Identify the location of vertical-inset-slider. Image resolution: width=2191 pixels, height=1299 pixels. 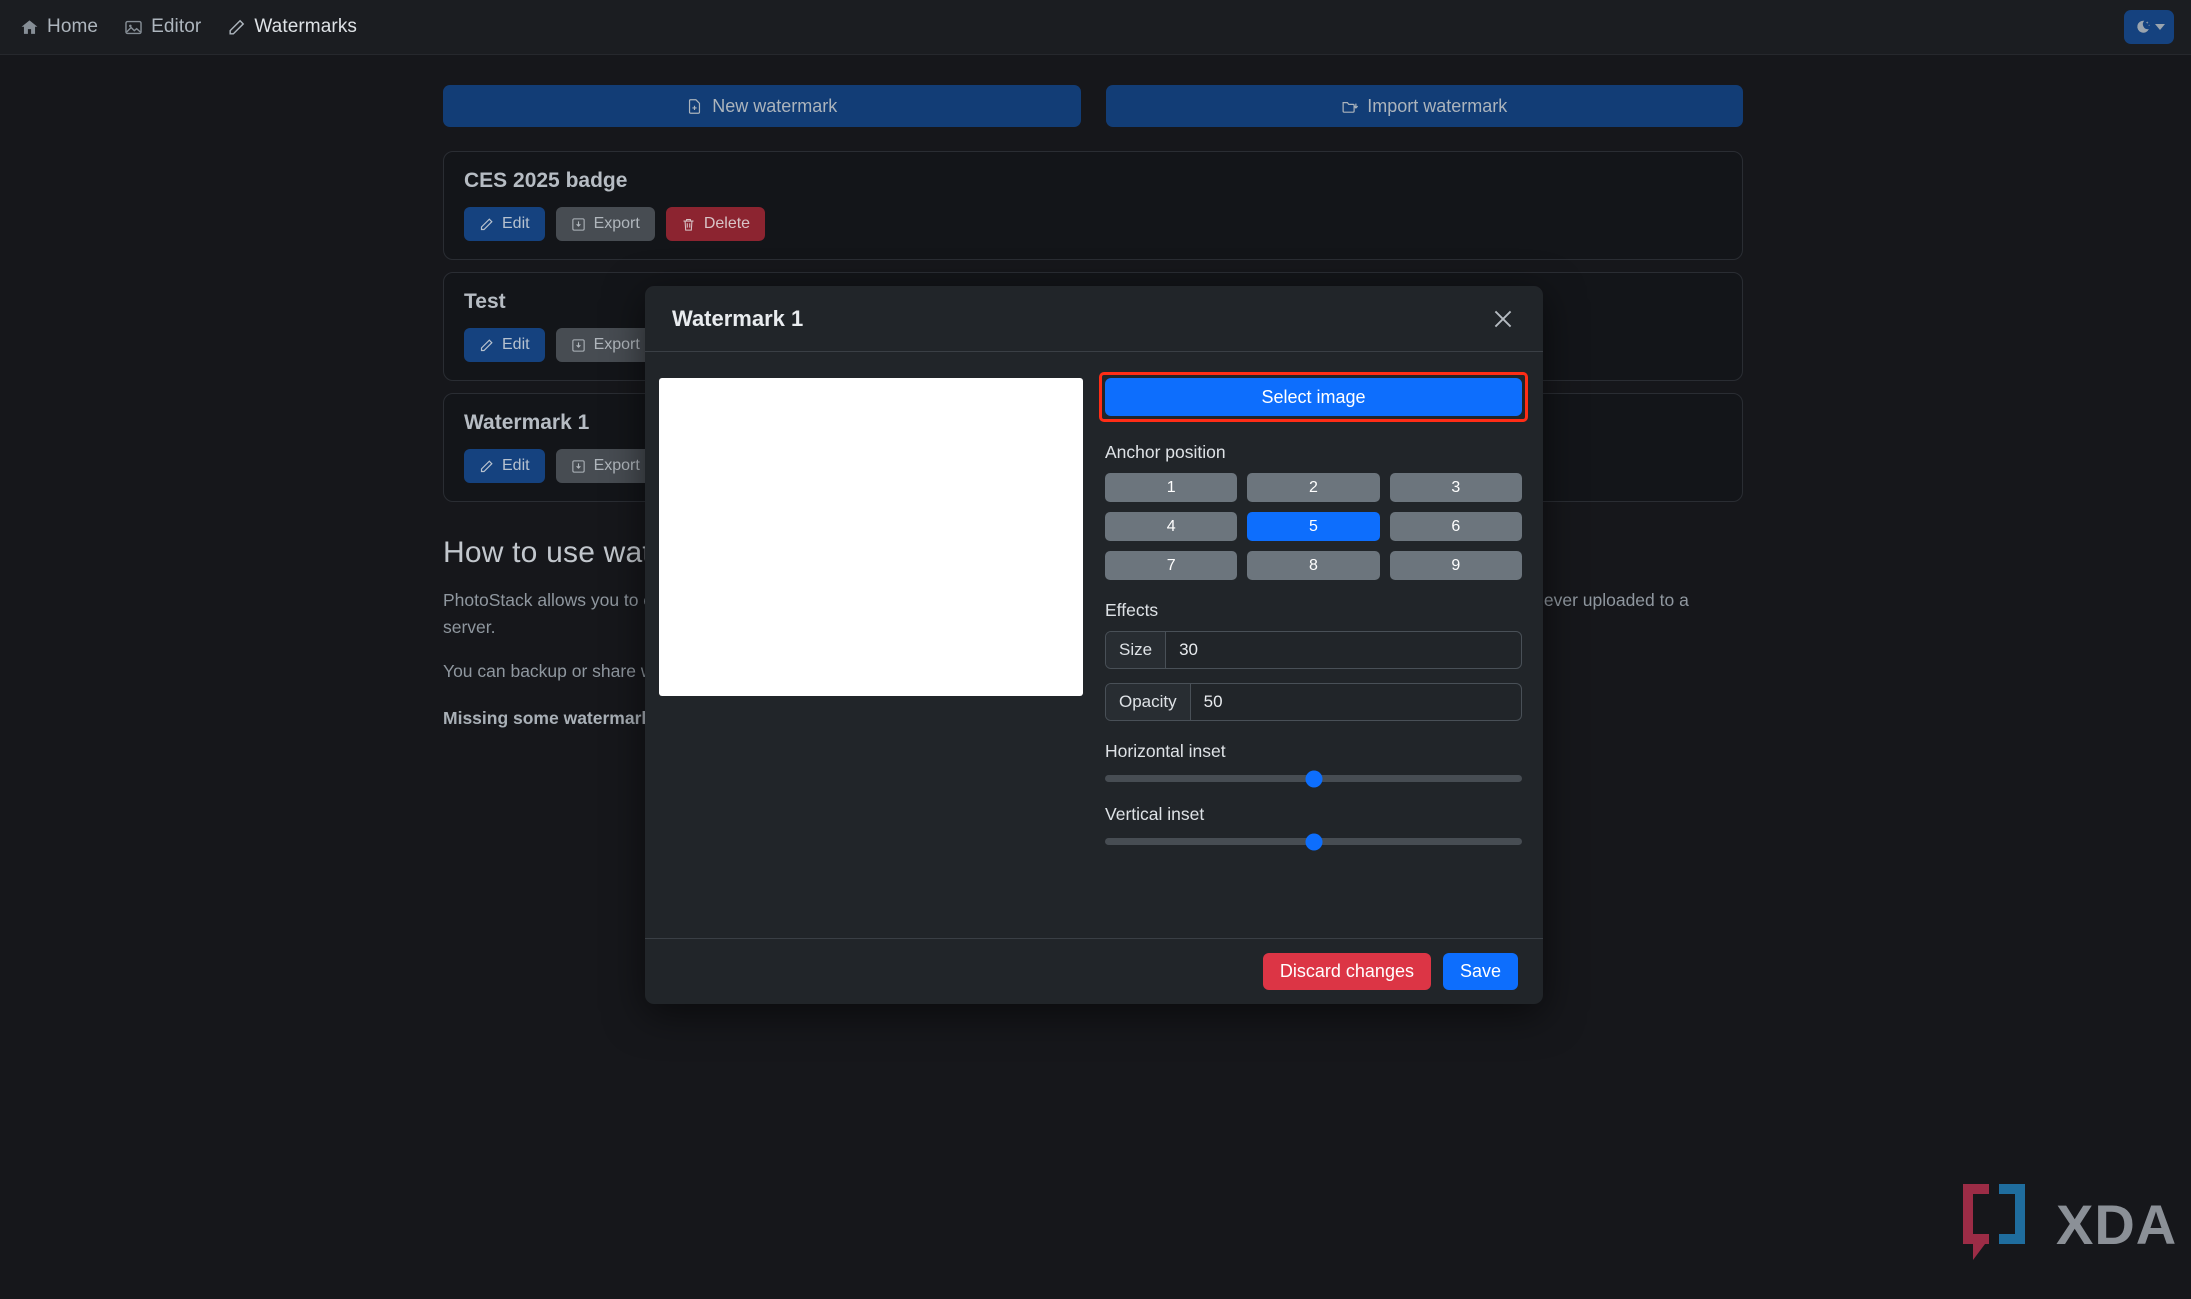
(1313, 841).